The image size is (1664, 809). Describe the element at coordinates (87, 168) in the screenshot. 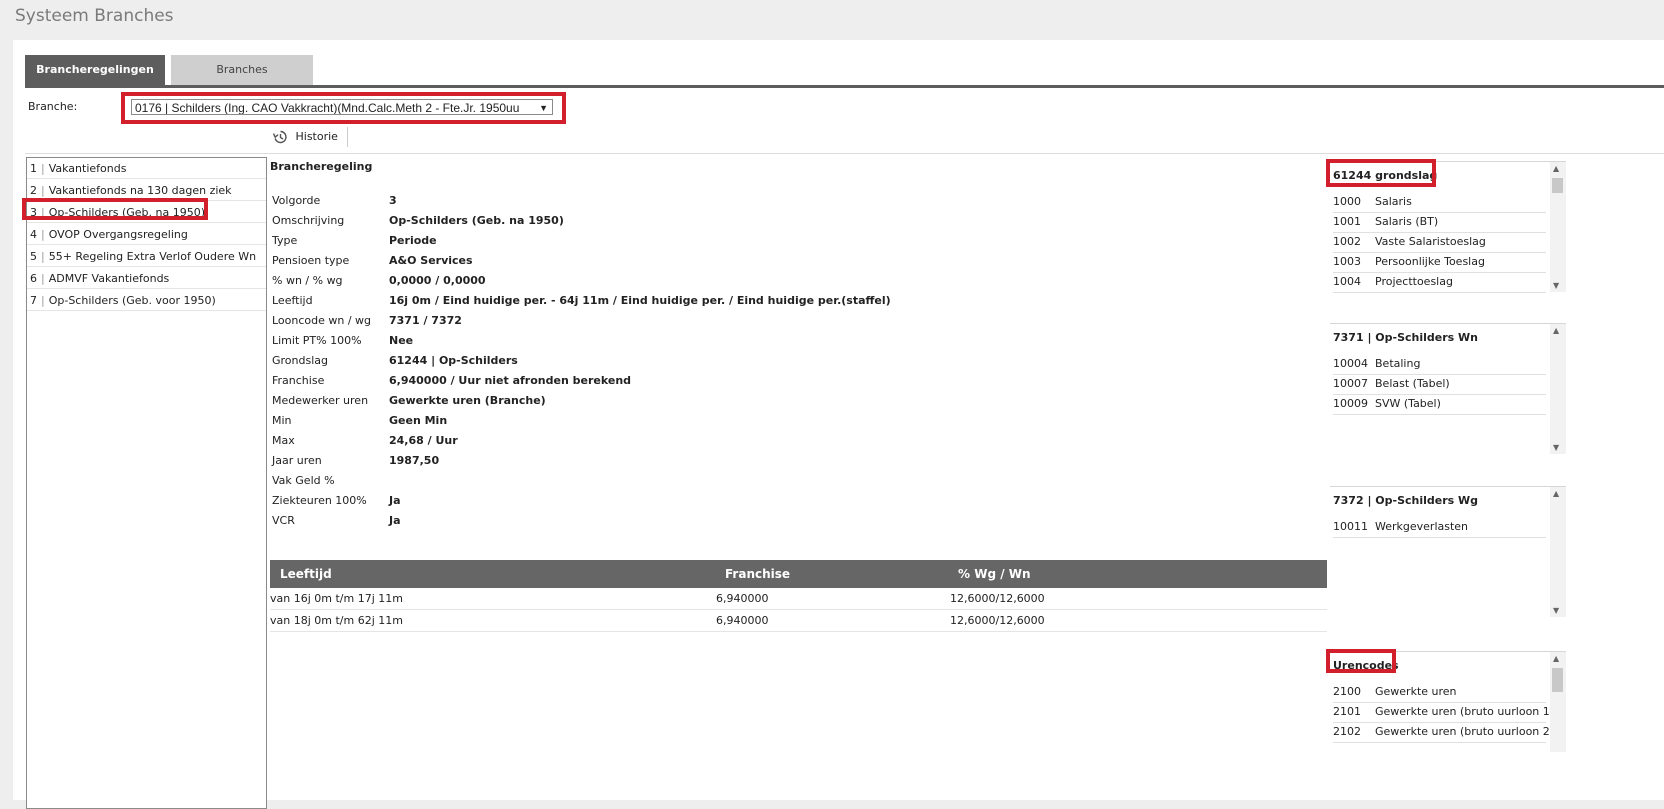

I see `item-label: Vakantiefonds` at that location.